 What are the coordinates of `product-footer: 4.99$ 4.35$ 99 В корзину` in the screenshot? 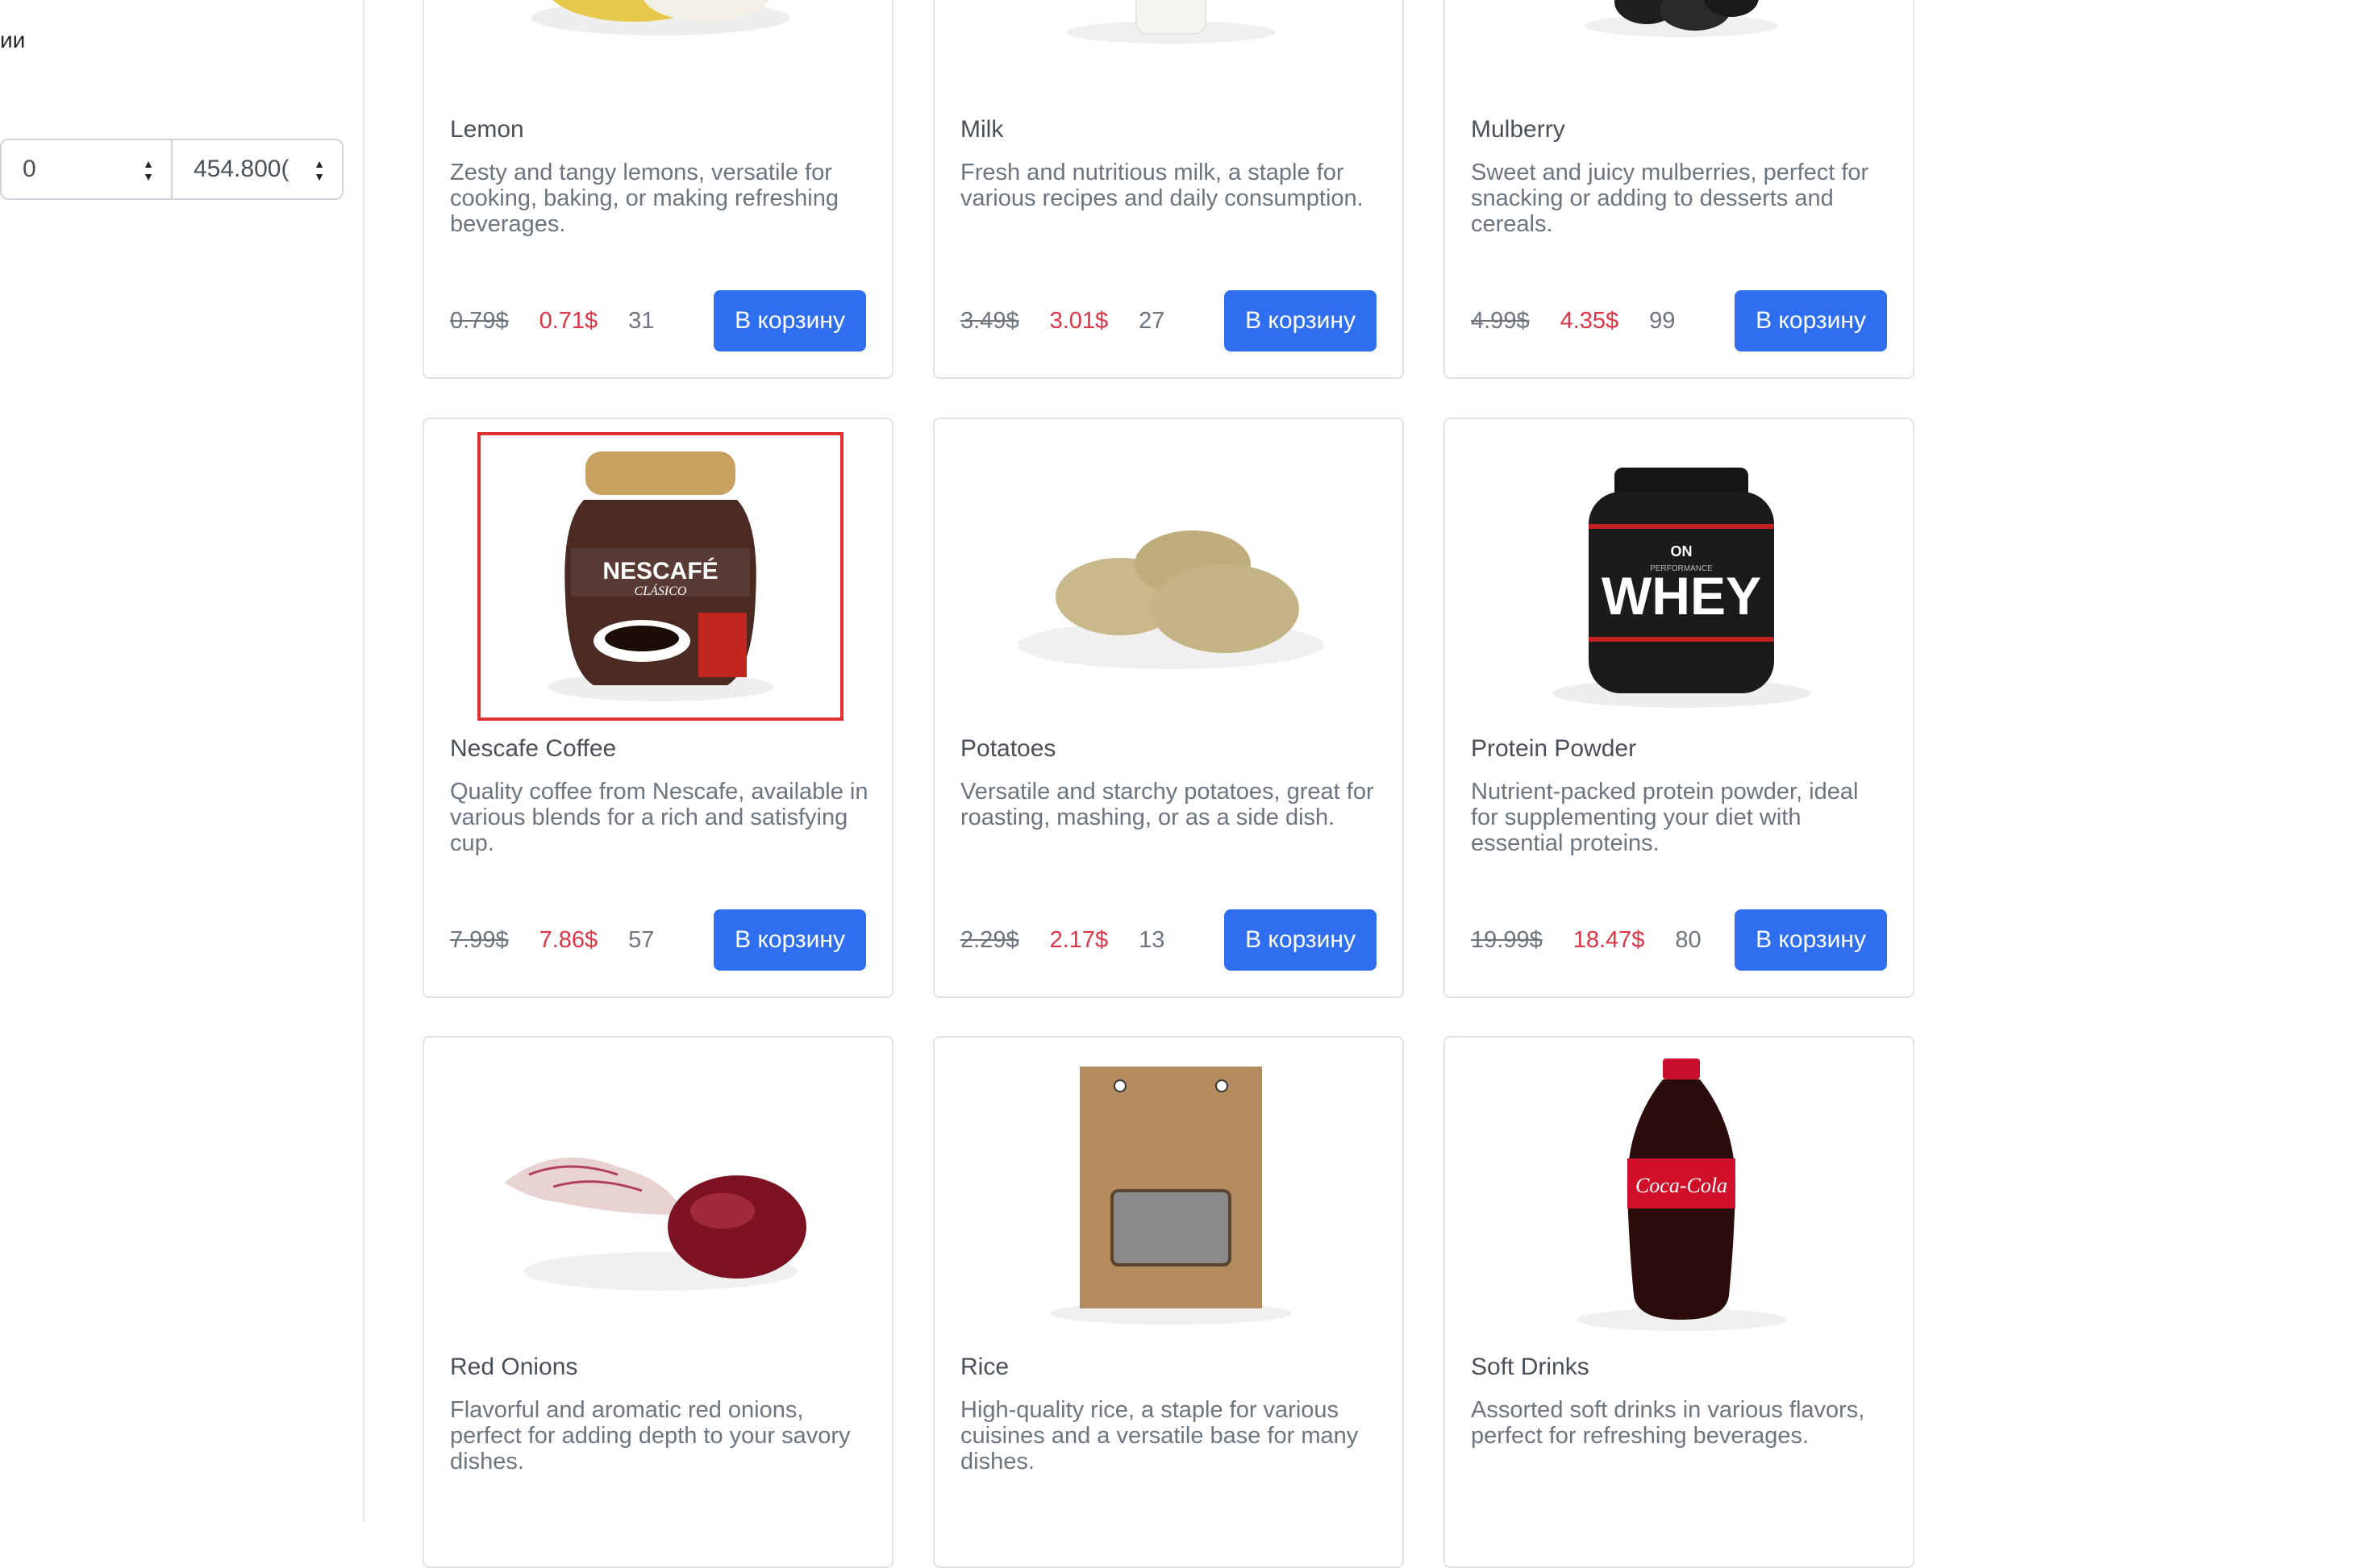 It's located at (1679, 320).